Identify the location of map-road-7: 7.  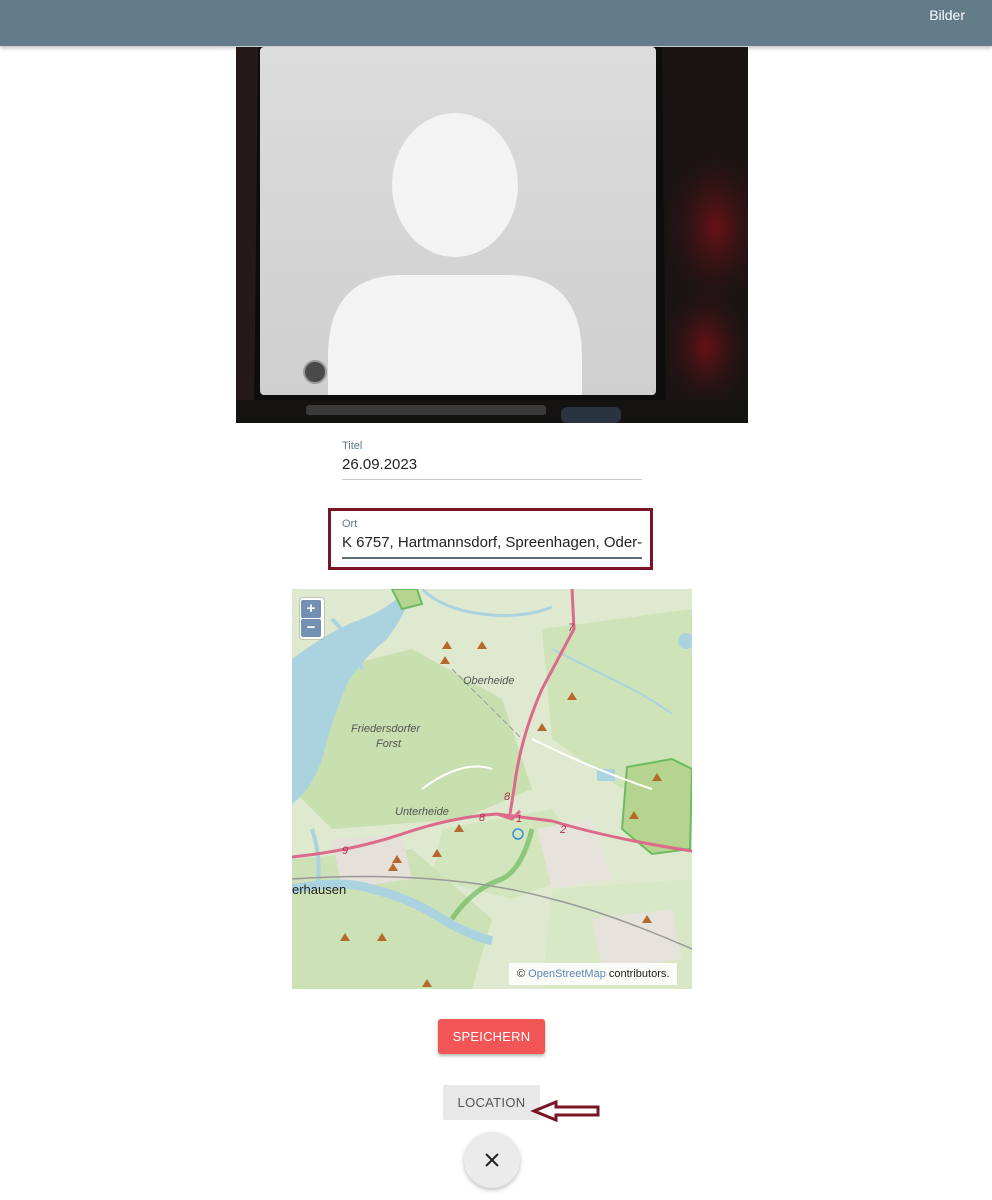
(571, 628).